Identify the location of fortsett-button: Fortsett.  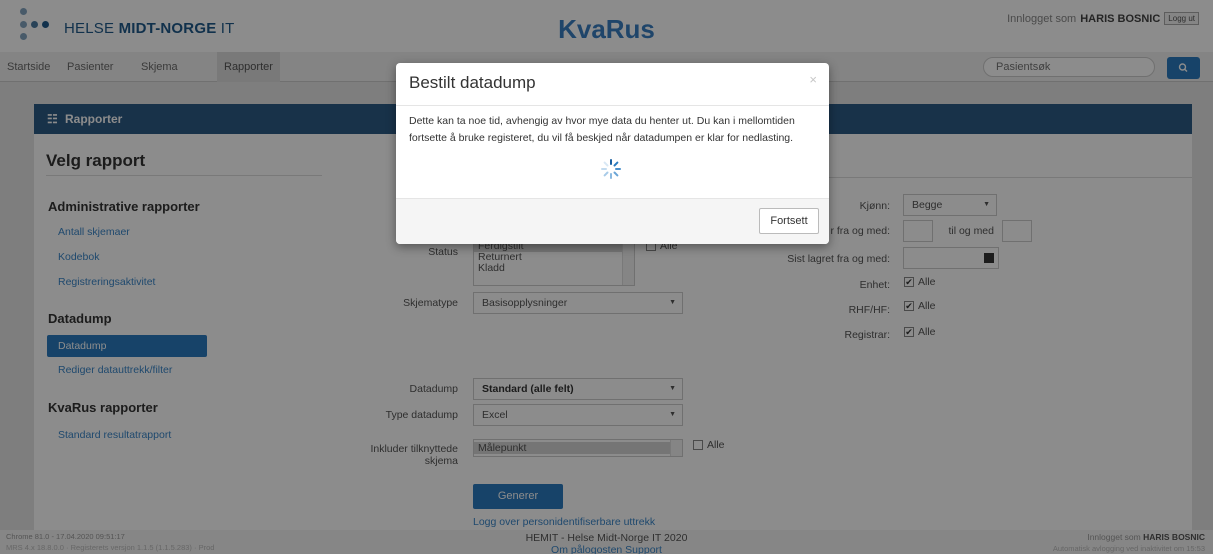
(789, 221).